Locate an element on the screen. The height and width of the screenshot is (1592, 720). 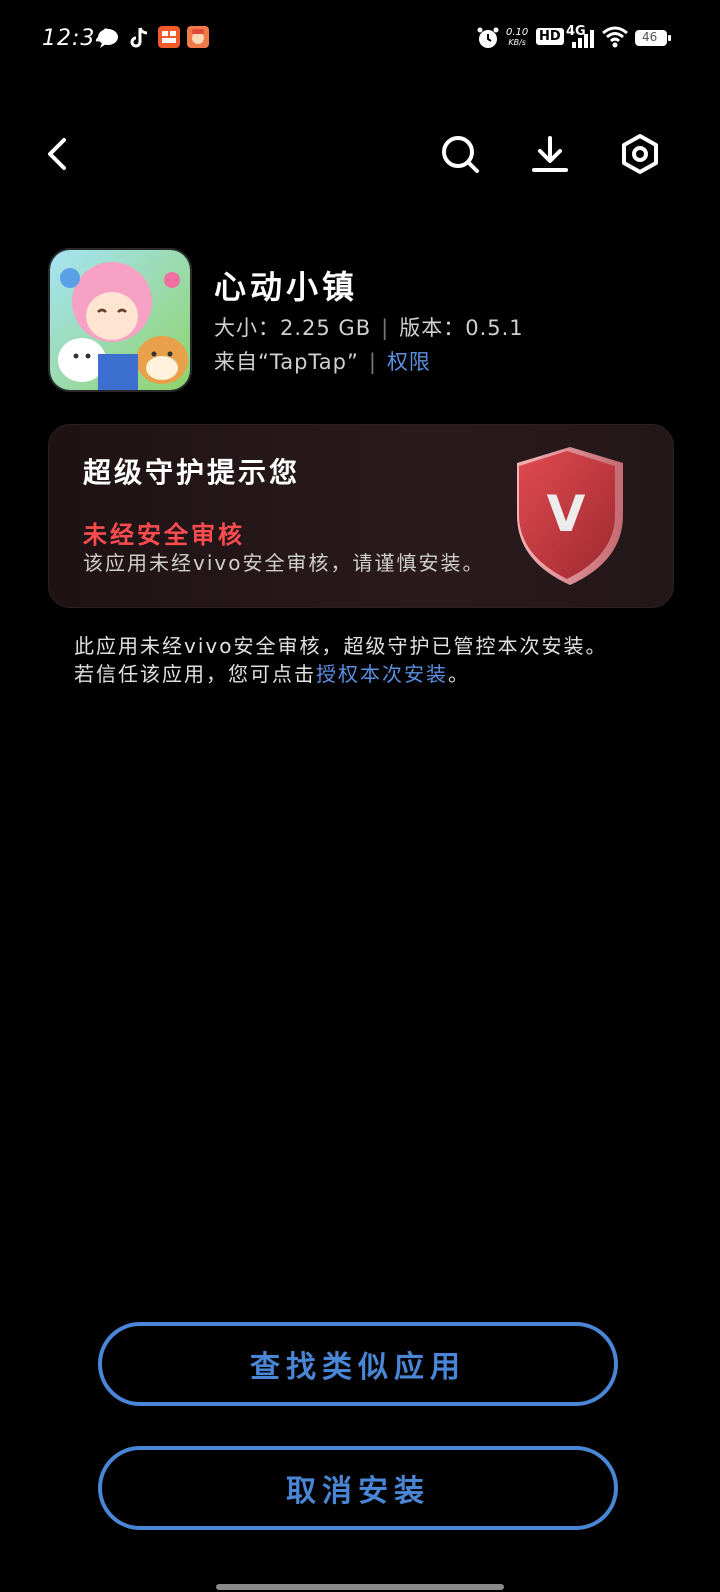
search-button is located at coordinates (460, 154).